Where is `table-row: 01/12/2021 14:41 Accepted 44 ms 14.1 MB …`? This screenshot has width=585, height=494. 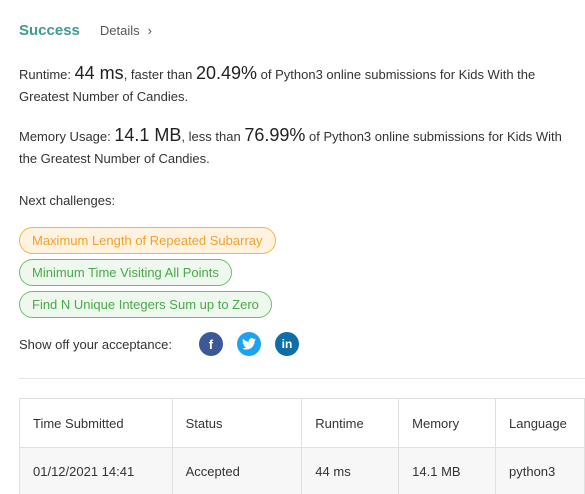
table-row: 01/12/2021 14:41 Accepted 44 ms 14.1 MB … is located at coordinates (302, 470).